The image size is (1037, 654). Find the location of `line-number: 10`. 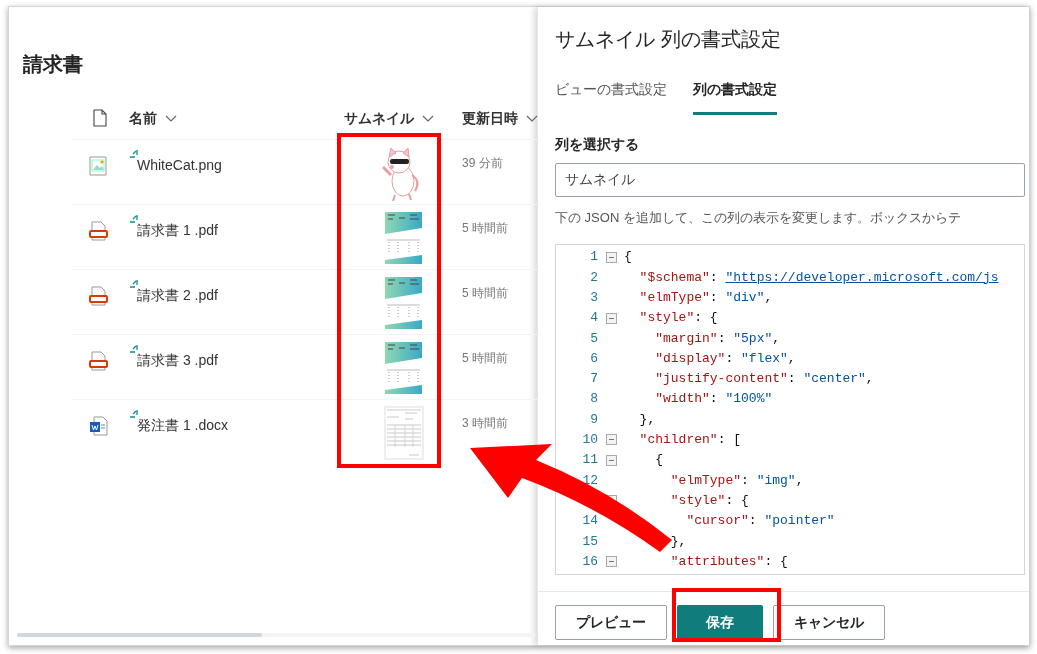

line-number: 10 is located at coordinates (590, 440).